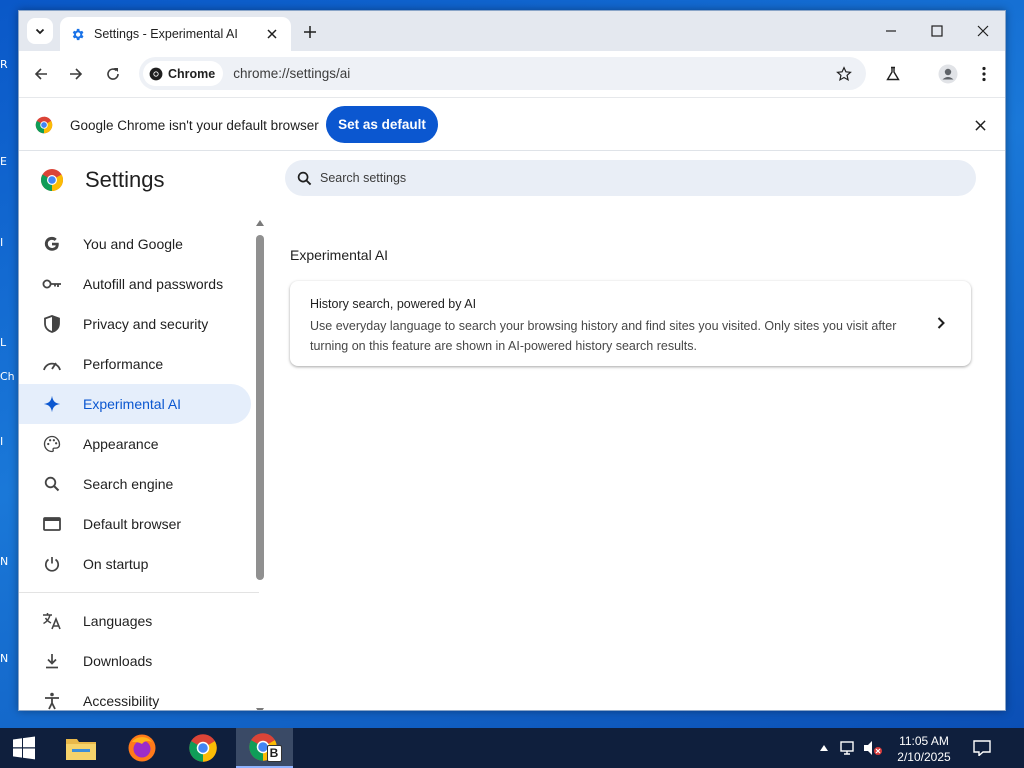 This screenshot has width=1024, height=768. What do you see at coordinates (142, 748) in the screenshot?
I see `taskbar-firefox` at bounding box center [142, 748].